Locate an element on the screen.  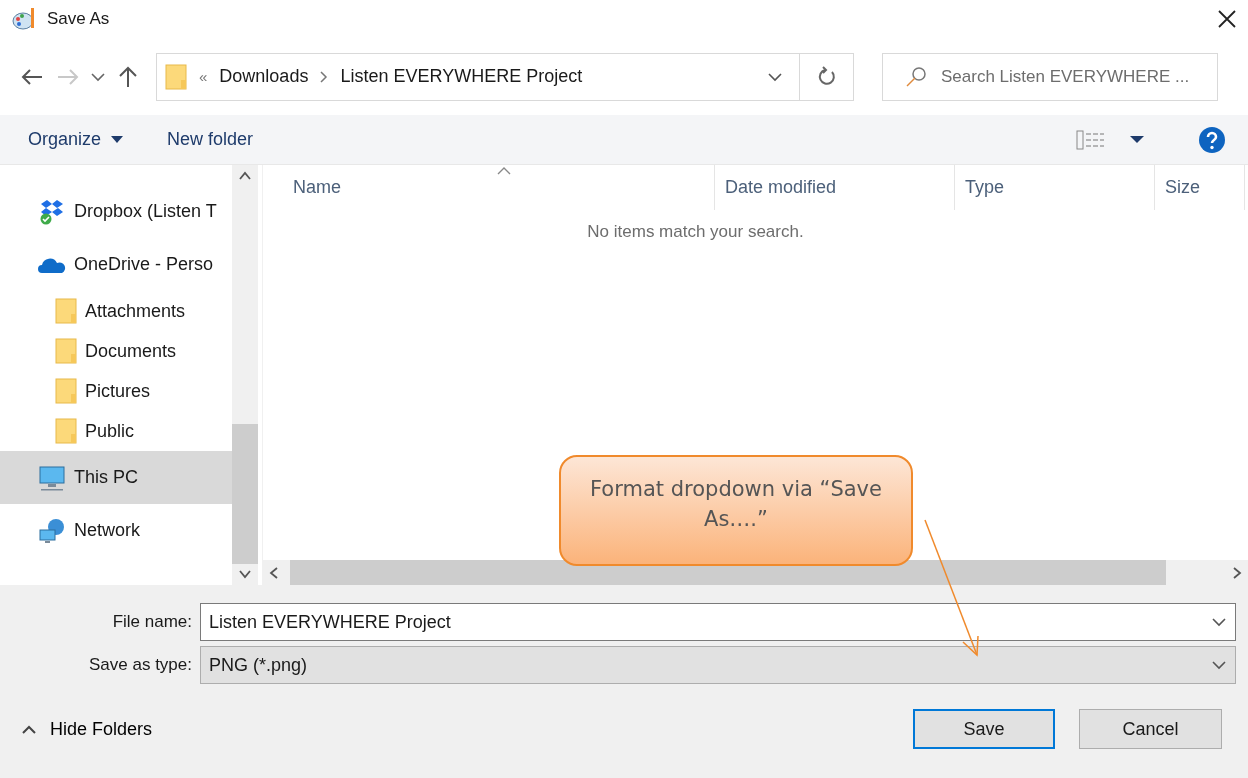
forward-arrow-icon is located at coordinates (68, 76).